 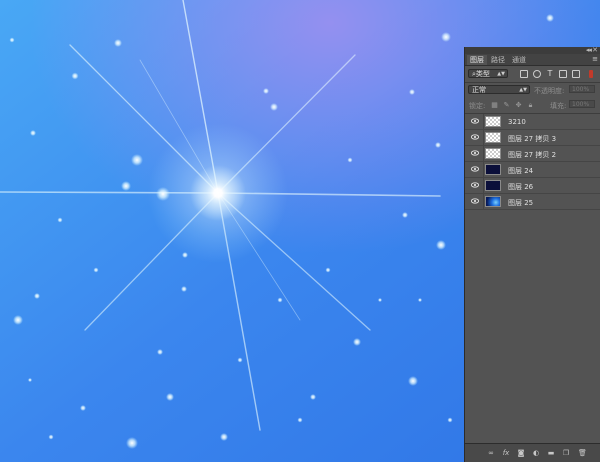 I want to click on lock-all-icon: 🔒︎, so click(x=530, y=105).